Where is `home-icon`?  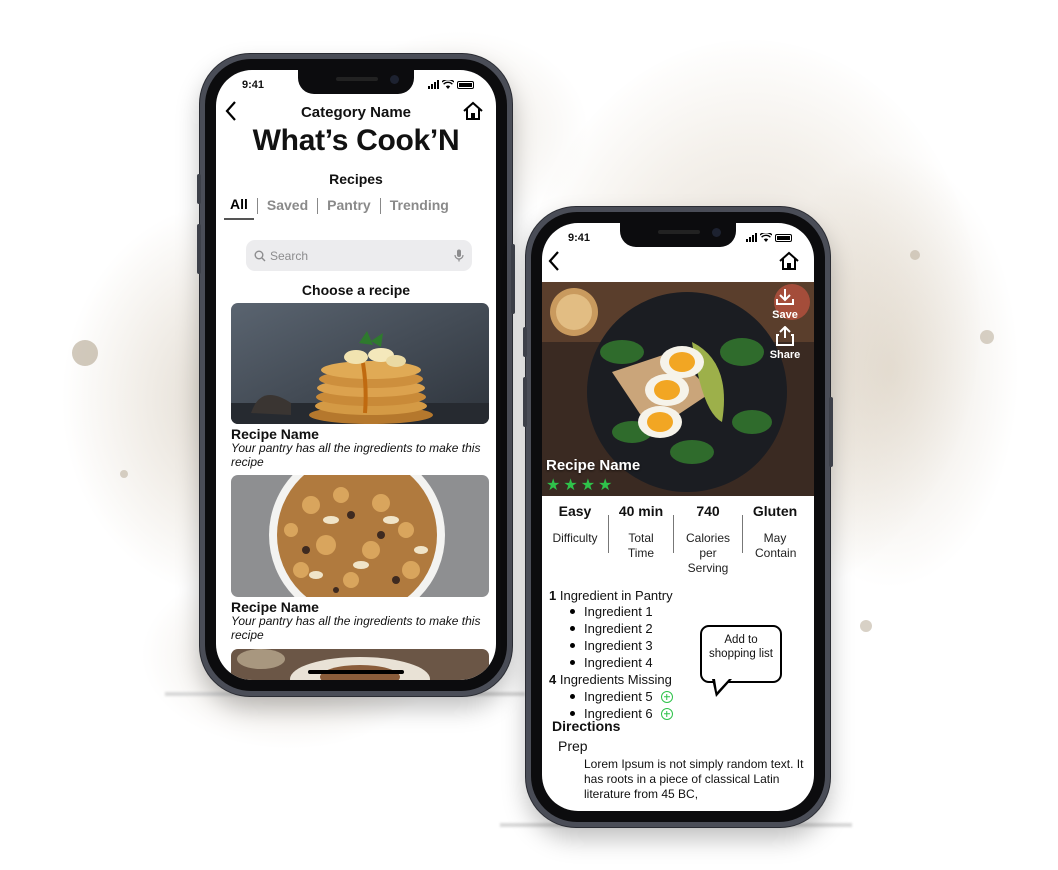
home-icon is located at coordinates (789, 261).